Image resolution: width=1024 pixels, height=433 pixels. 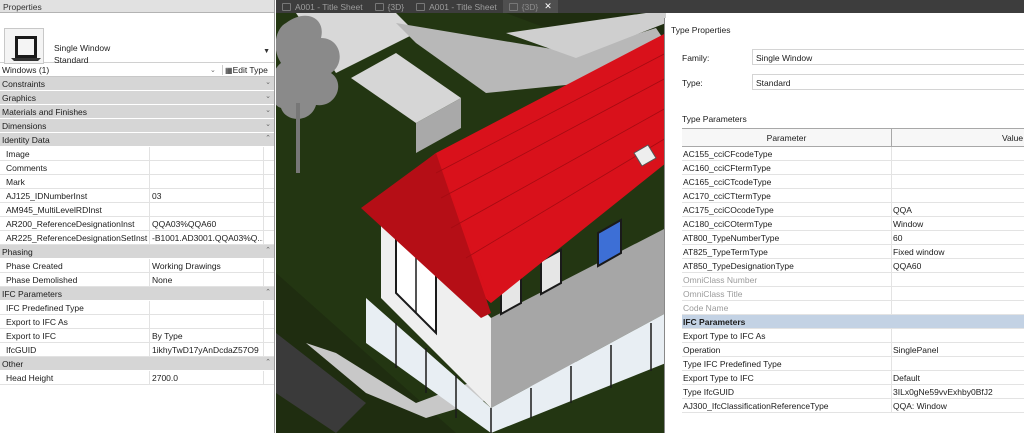 I want to click on parameter-name: Type IfcGUID, so click(x=787, y=391).